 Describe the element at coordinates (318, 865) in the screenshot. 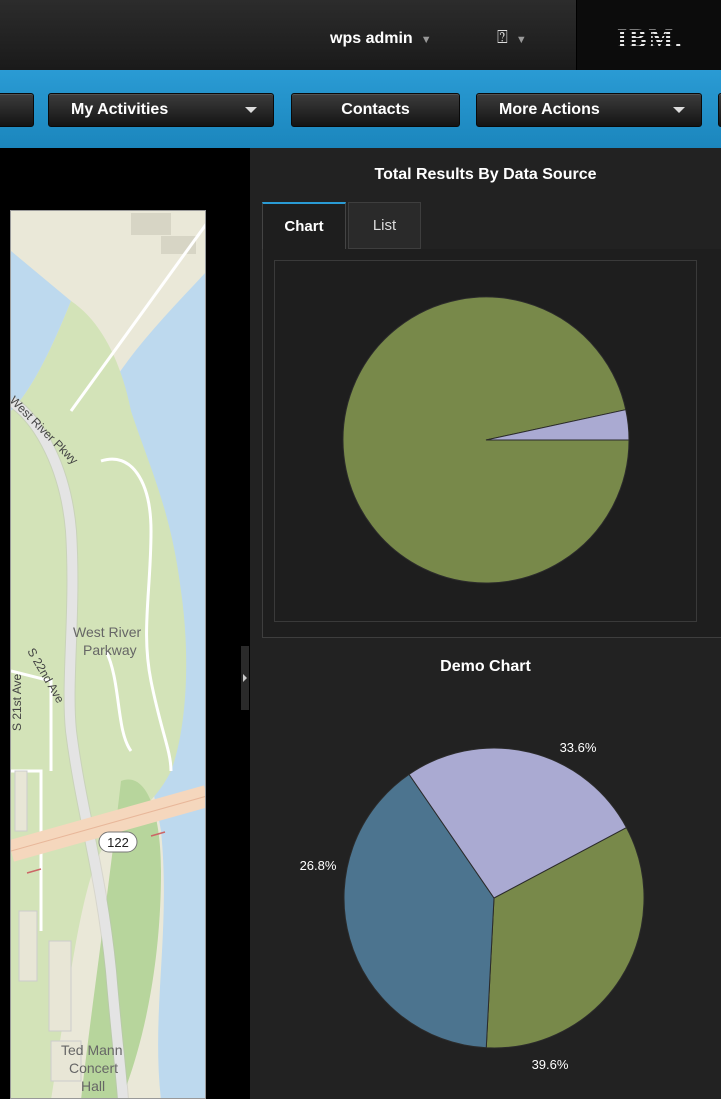

I see `pie-label-1-2: 26.8%` at that location.